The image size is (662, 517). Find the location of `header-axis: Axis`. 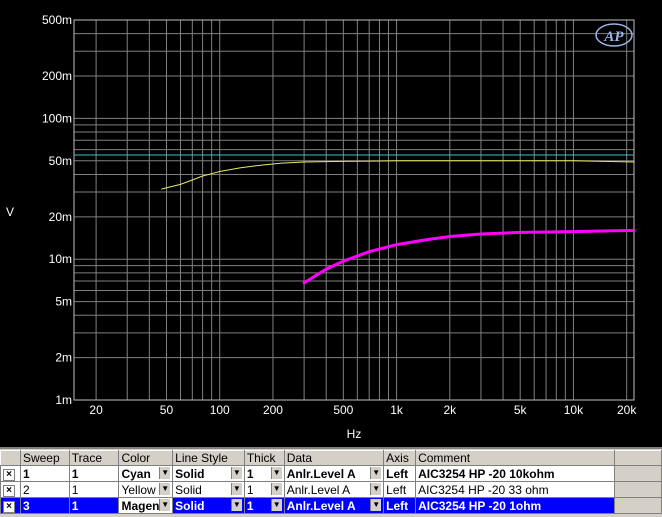

header-axis: Axis is located at coordinates (400, 458).